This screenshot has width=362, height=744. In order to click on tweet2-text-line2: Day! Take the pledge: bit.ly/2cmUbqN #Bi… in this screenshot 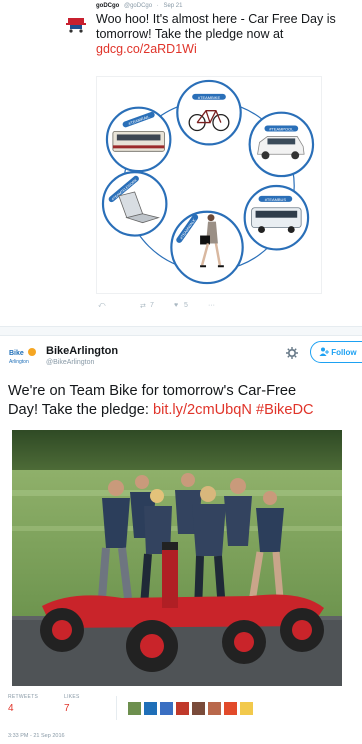, I will do `click(185, 410)`.